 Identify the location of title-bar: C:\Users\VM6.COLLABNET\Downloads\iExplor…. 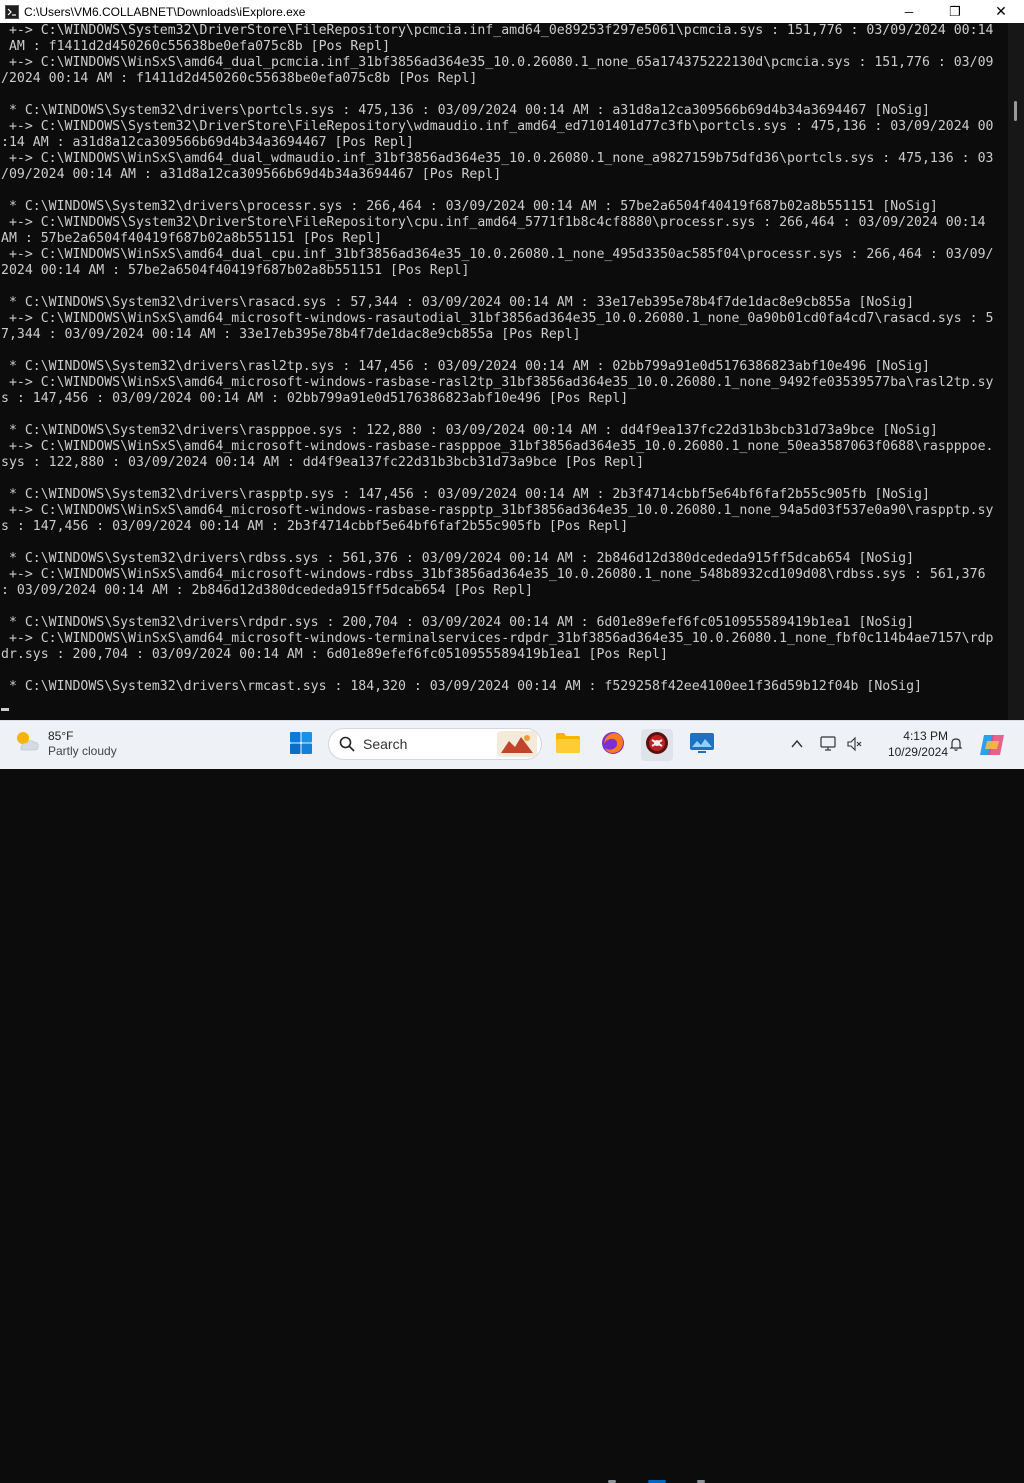
(512, 11).